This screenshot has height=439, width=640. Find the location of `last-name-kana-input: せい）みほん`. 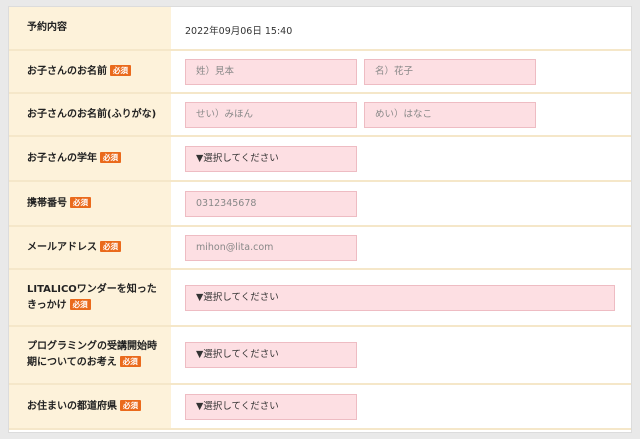

last-name-kana-input: せい）みほん is located at coordinates (271, 114).